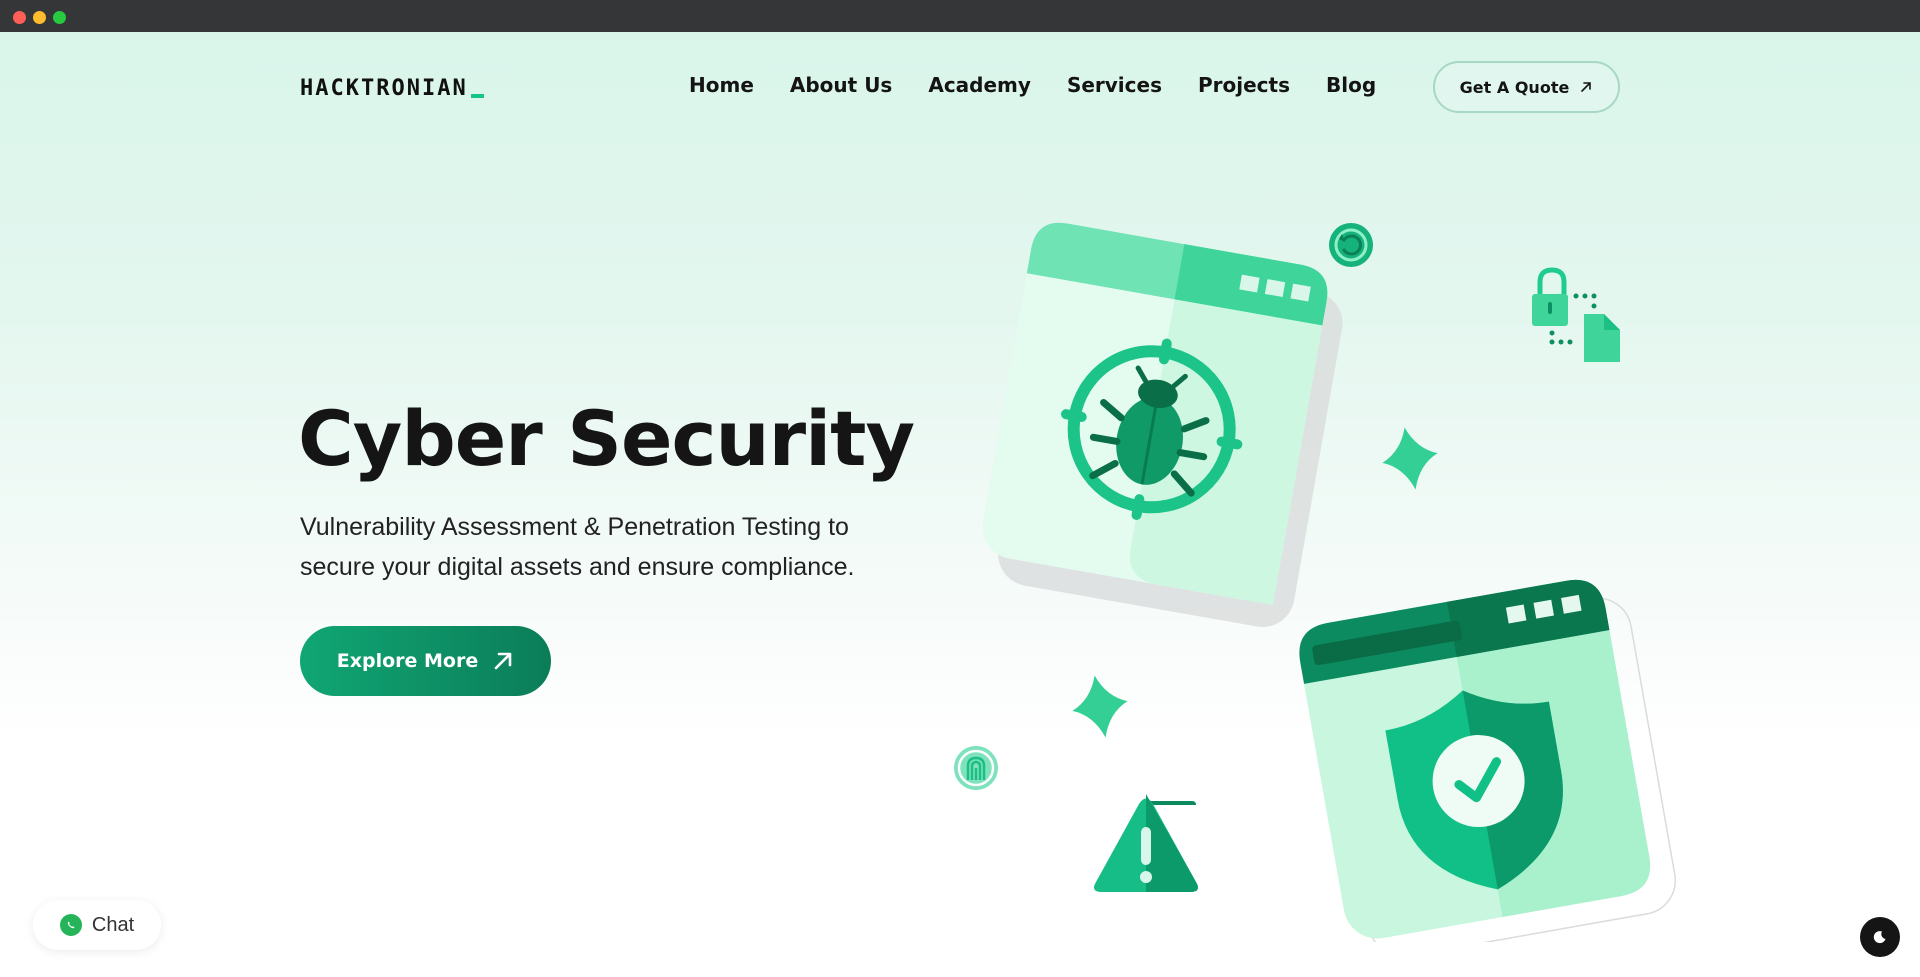  What do you see at coordinates (721, 85) in the screenshot?
I see `nav-home: Home` at bounding box center [721, 85].